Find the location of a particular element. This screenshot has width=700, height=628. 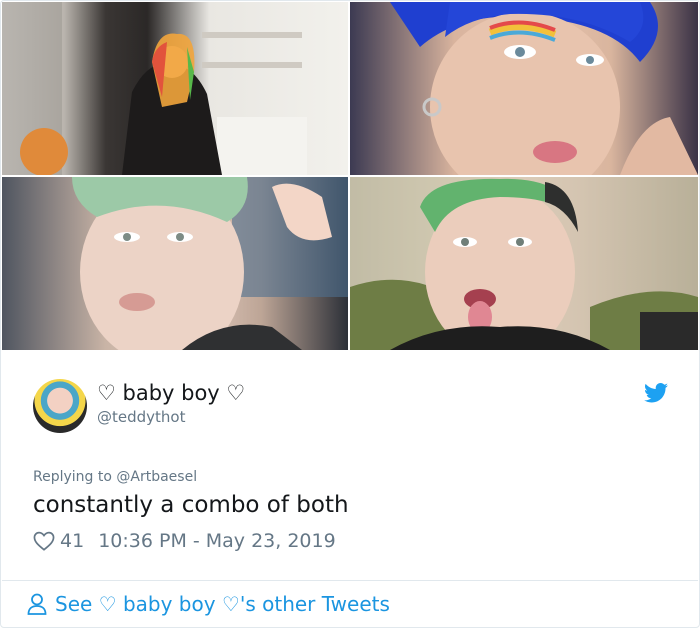

like-count: 41 is located at coordinates (72, 541).